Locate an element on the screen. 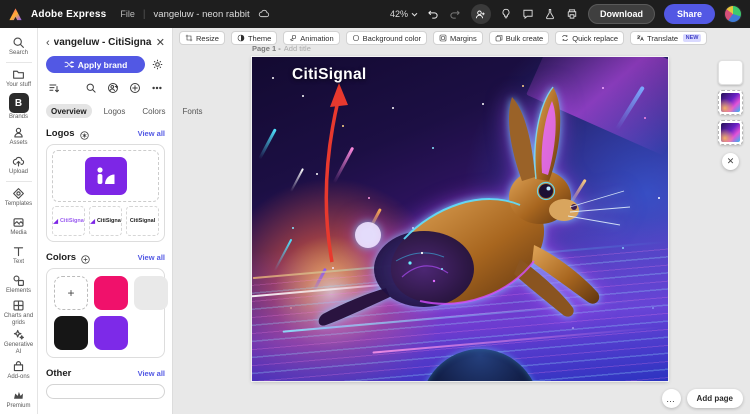  other-empty-item is located at coordinates (105, 391).